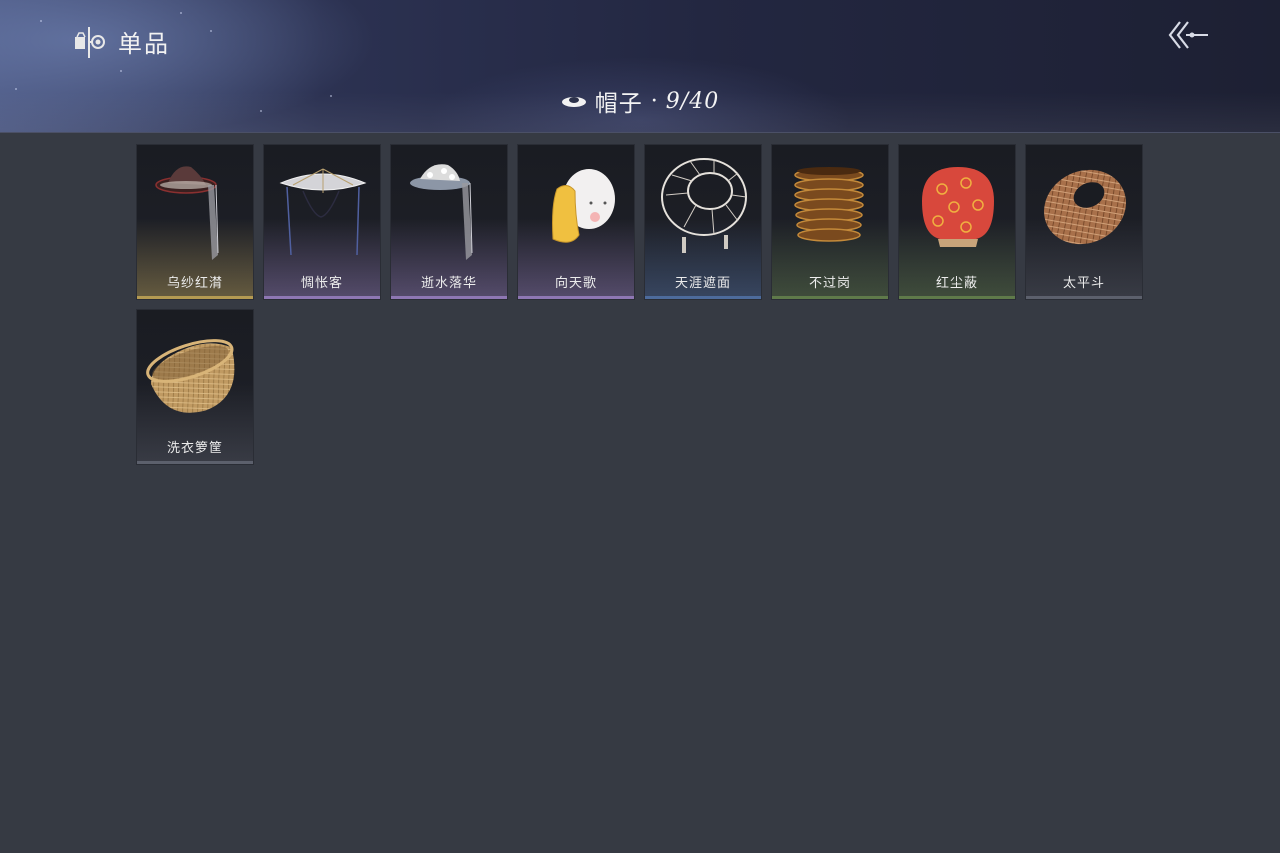 Image resolution: width=1280 pixels, height=853 pixels. I want to click on item-name: 不过岗, so click(829, 283).